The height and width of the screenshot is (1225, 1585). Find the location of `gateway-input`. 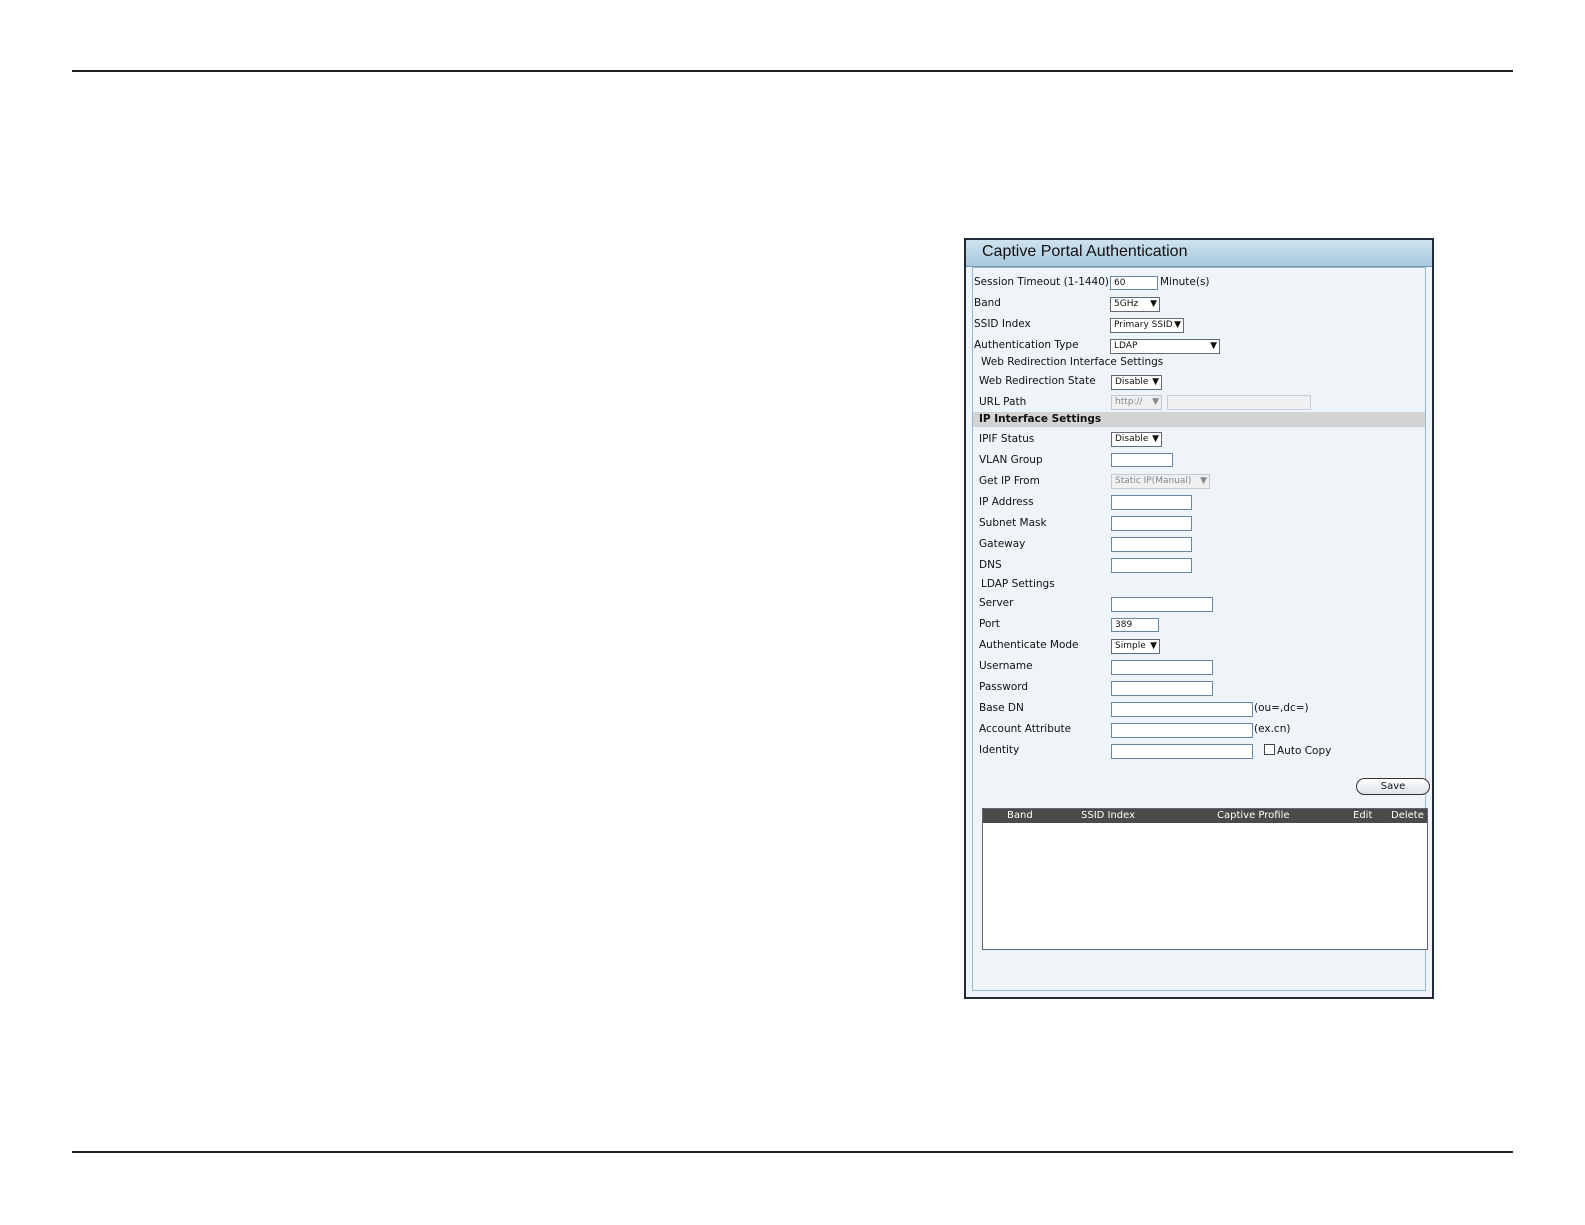

gateway-input is located at coordinates (1151, 544).